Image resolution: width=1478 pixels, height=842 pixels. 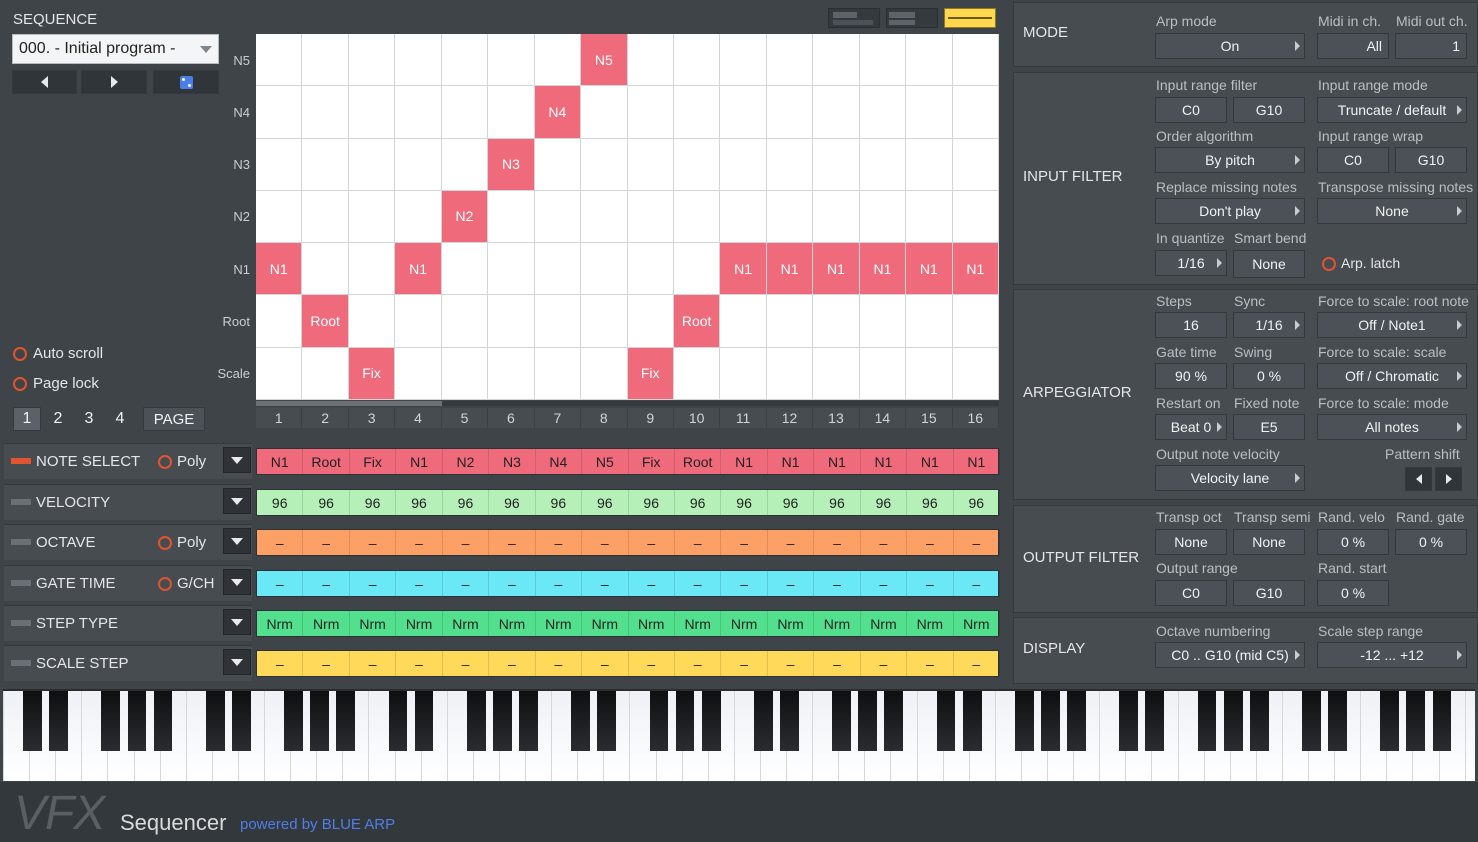 I want to click on output-range-low: C0, so click(x=1191, y=593).